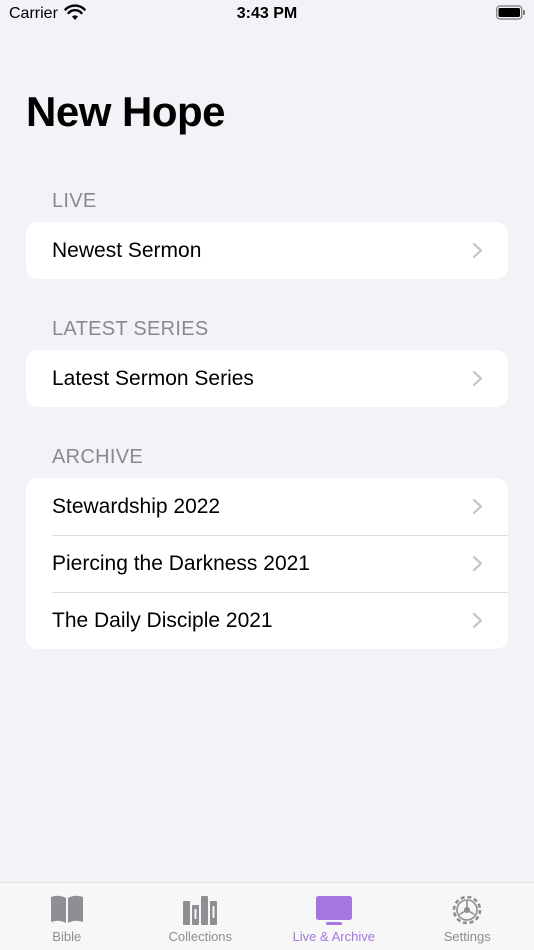 The height and width of the screenshot is (950, 534). What do you see at coordinates (127, 250) in the screenshot?
I see `list-item-label: Newest Sermon` at bounding box center [127, 250].